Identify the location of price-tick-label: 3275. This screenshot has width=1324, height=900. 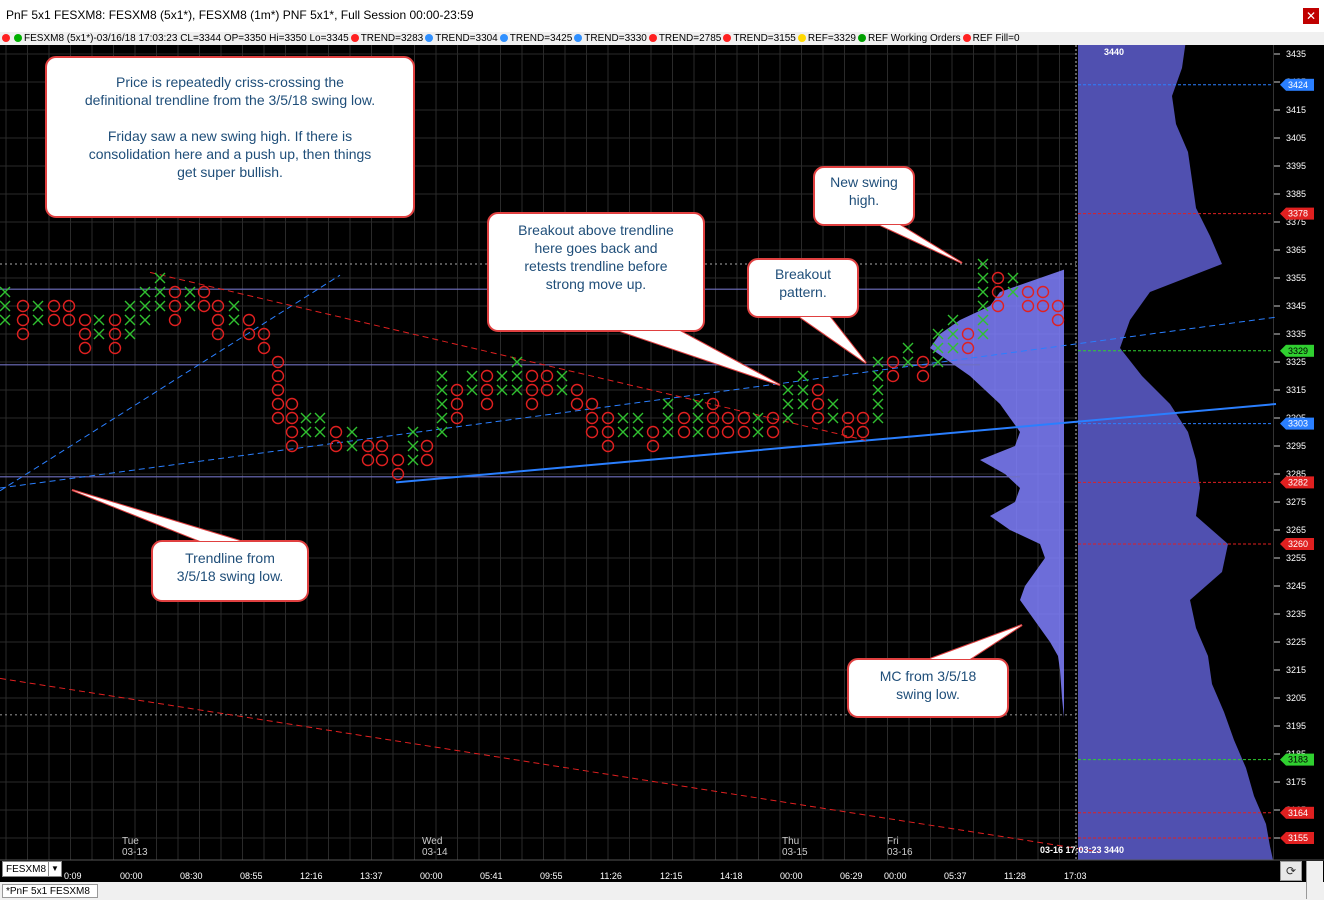
(1296, 502).